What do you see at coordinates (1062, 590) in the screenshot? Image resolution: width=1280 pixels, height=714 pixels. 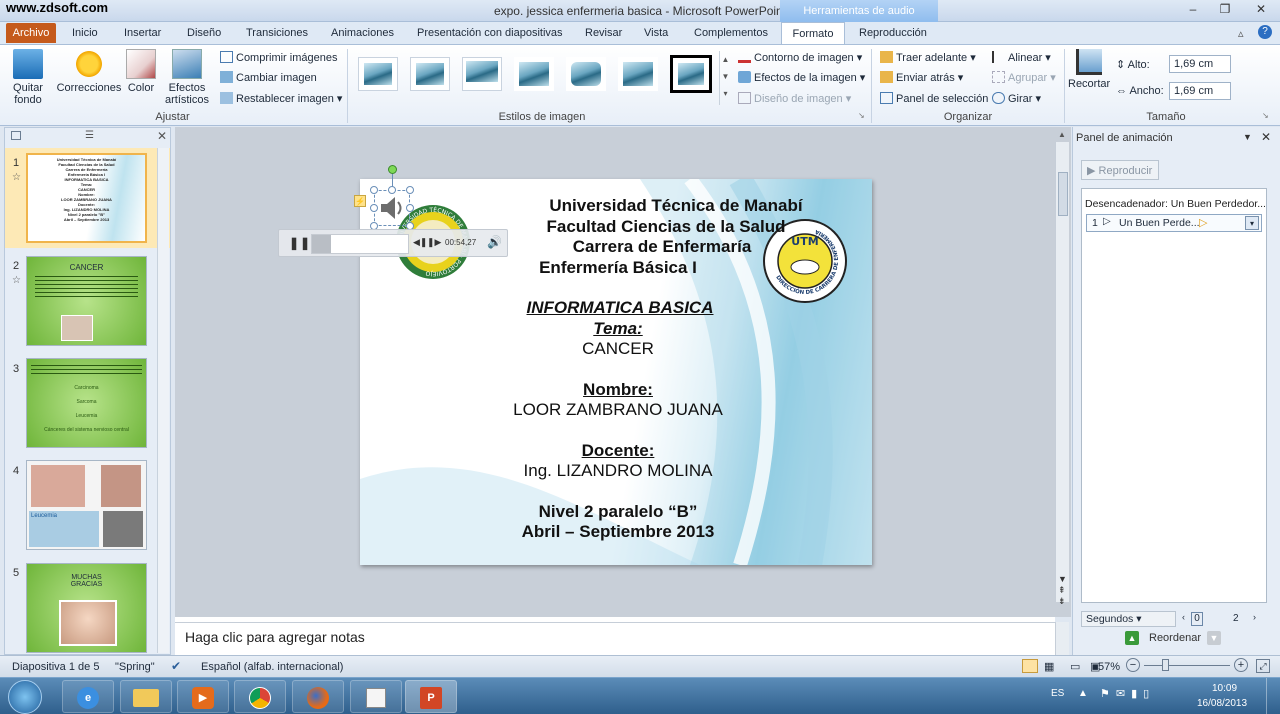 I see `scroll-down-icon: ▼ ⇞ ⇟` at bounding box center [1062, 590].